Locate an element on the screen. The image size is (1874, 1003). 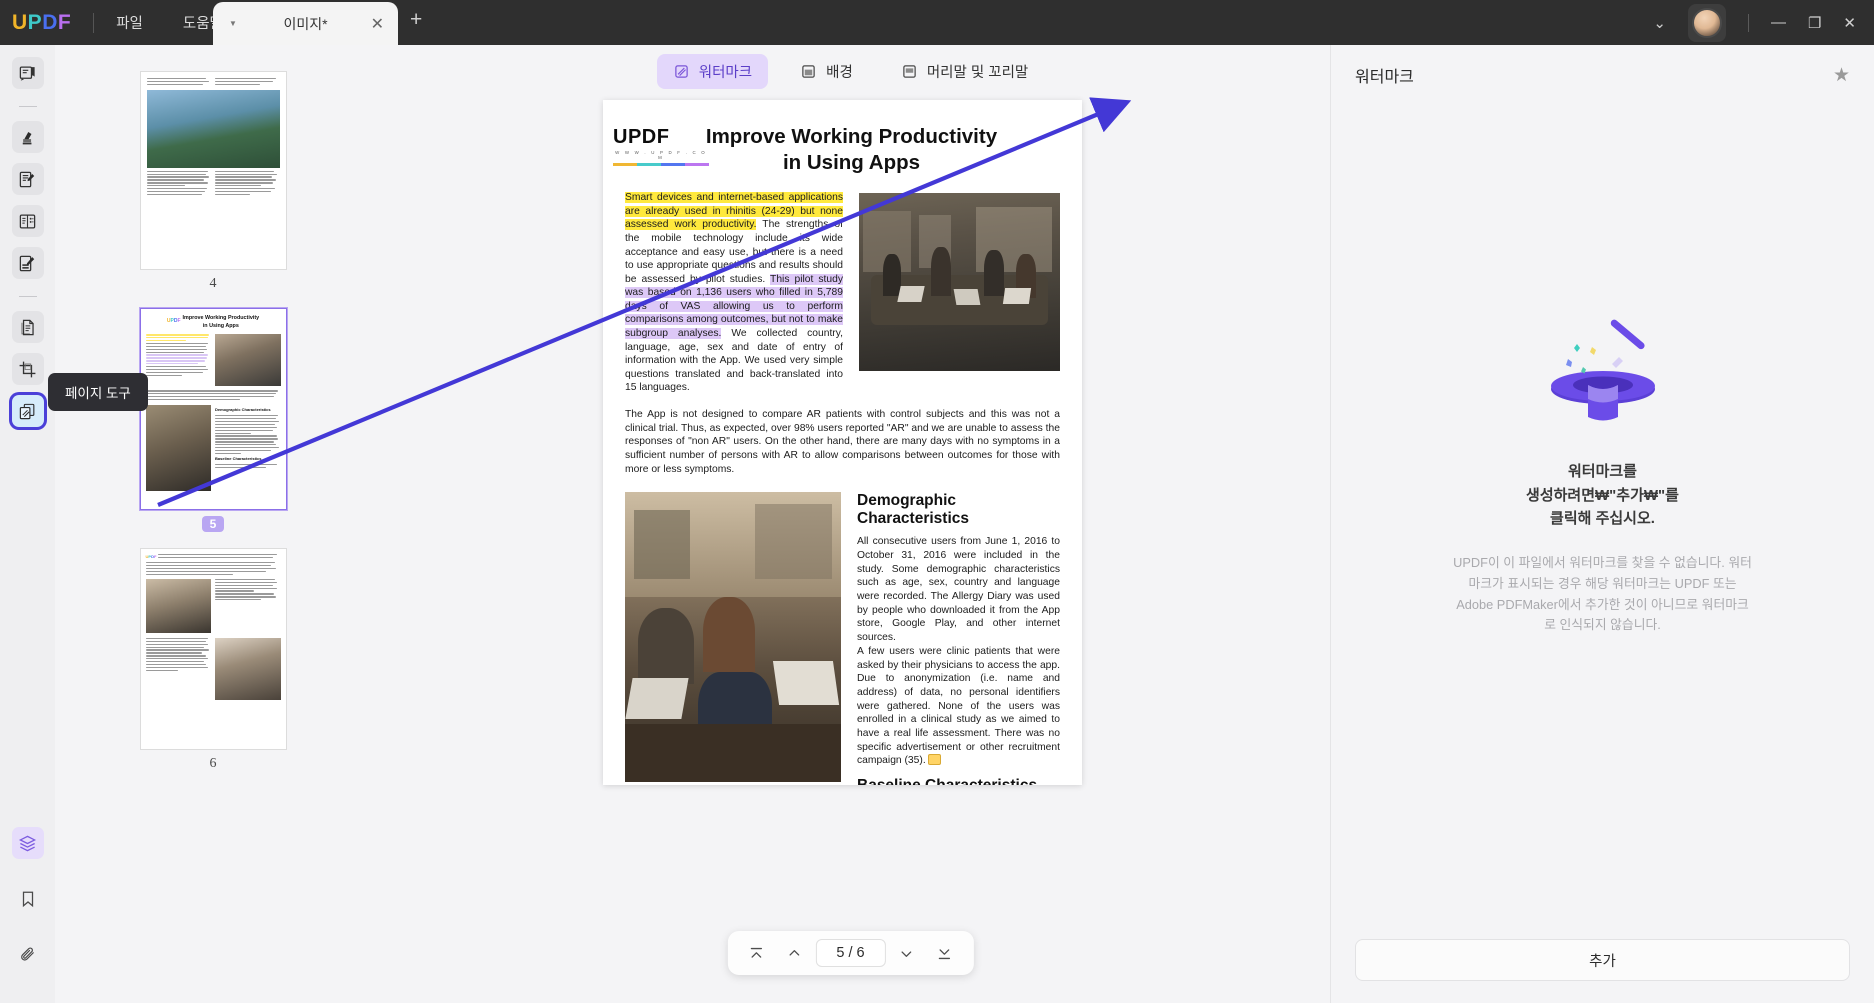
sidebar-item-form is located at coordinates (27, 221).